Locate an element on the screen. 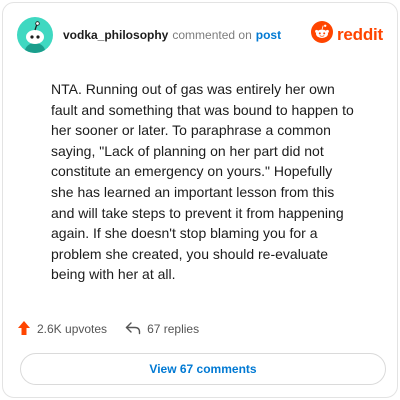  reply-count: 67 replies is located at coordinates (173, 329).